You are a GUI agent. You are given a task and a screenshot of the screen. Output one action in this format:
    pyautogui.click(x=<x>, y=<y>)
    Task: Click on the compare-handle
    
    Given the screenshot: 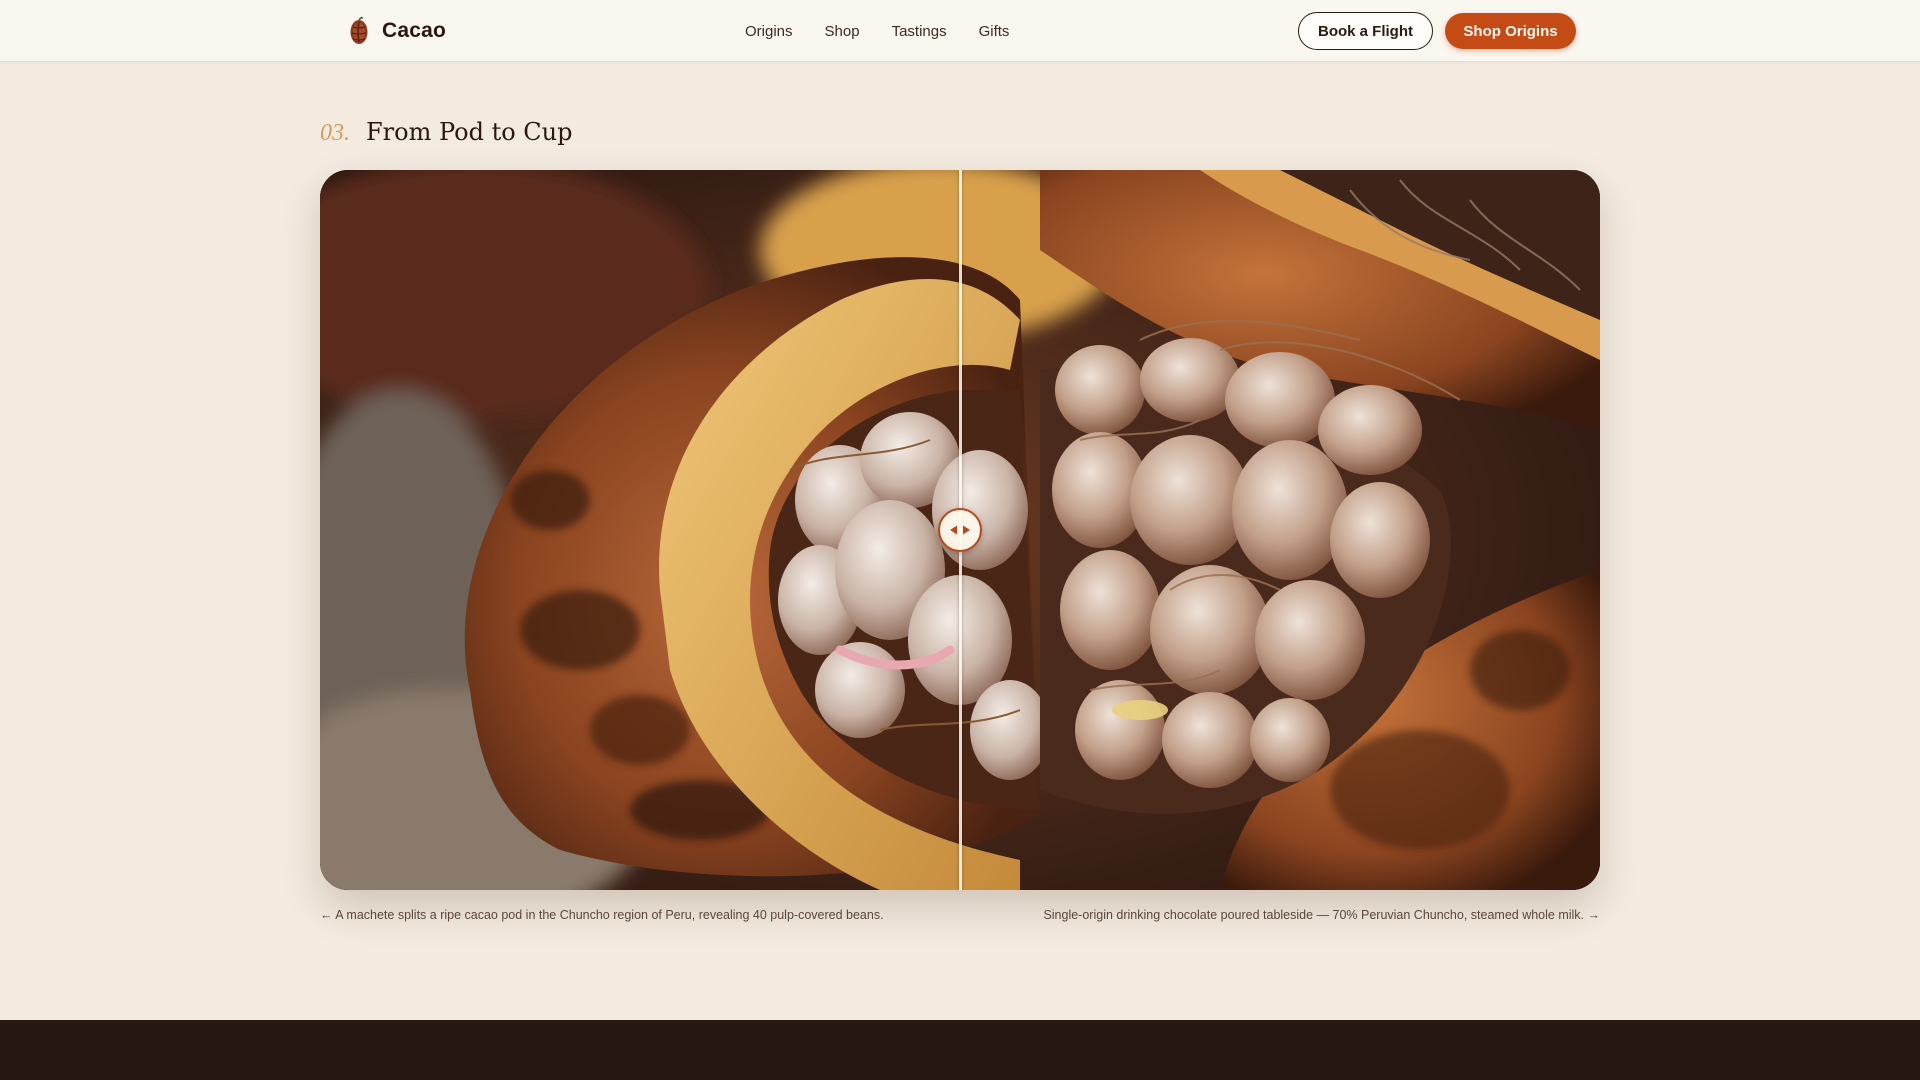 What is the action you would take?
    pyautogui.click(x=960, y=530)
    